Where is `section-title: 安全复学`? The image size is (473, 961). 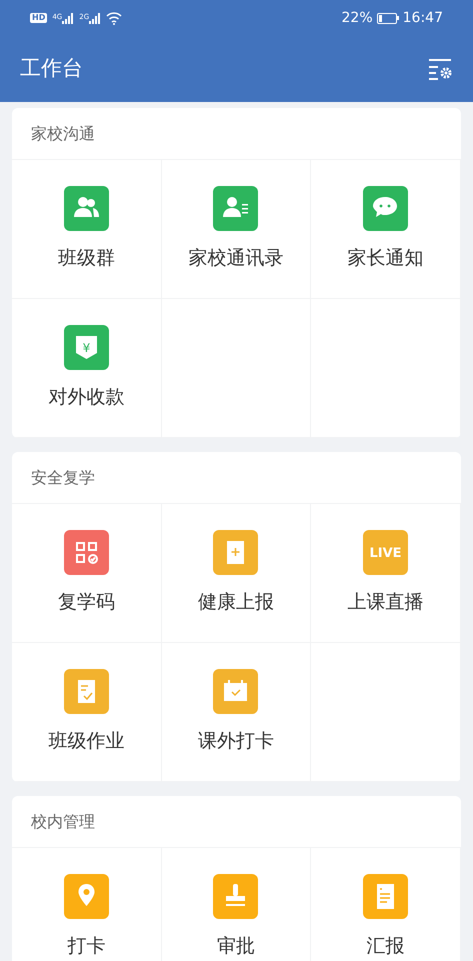 section-title: 安全复学 is located at coordinates (63, 477).